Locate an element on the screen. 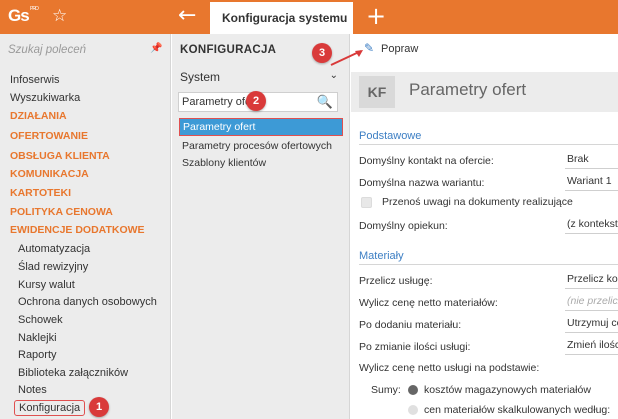  label-domyslny-kontakt: Domyślny kontakt na ofercie: is located at coordinates (426, 161).